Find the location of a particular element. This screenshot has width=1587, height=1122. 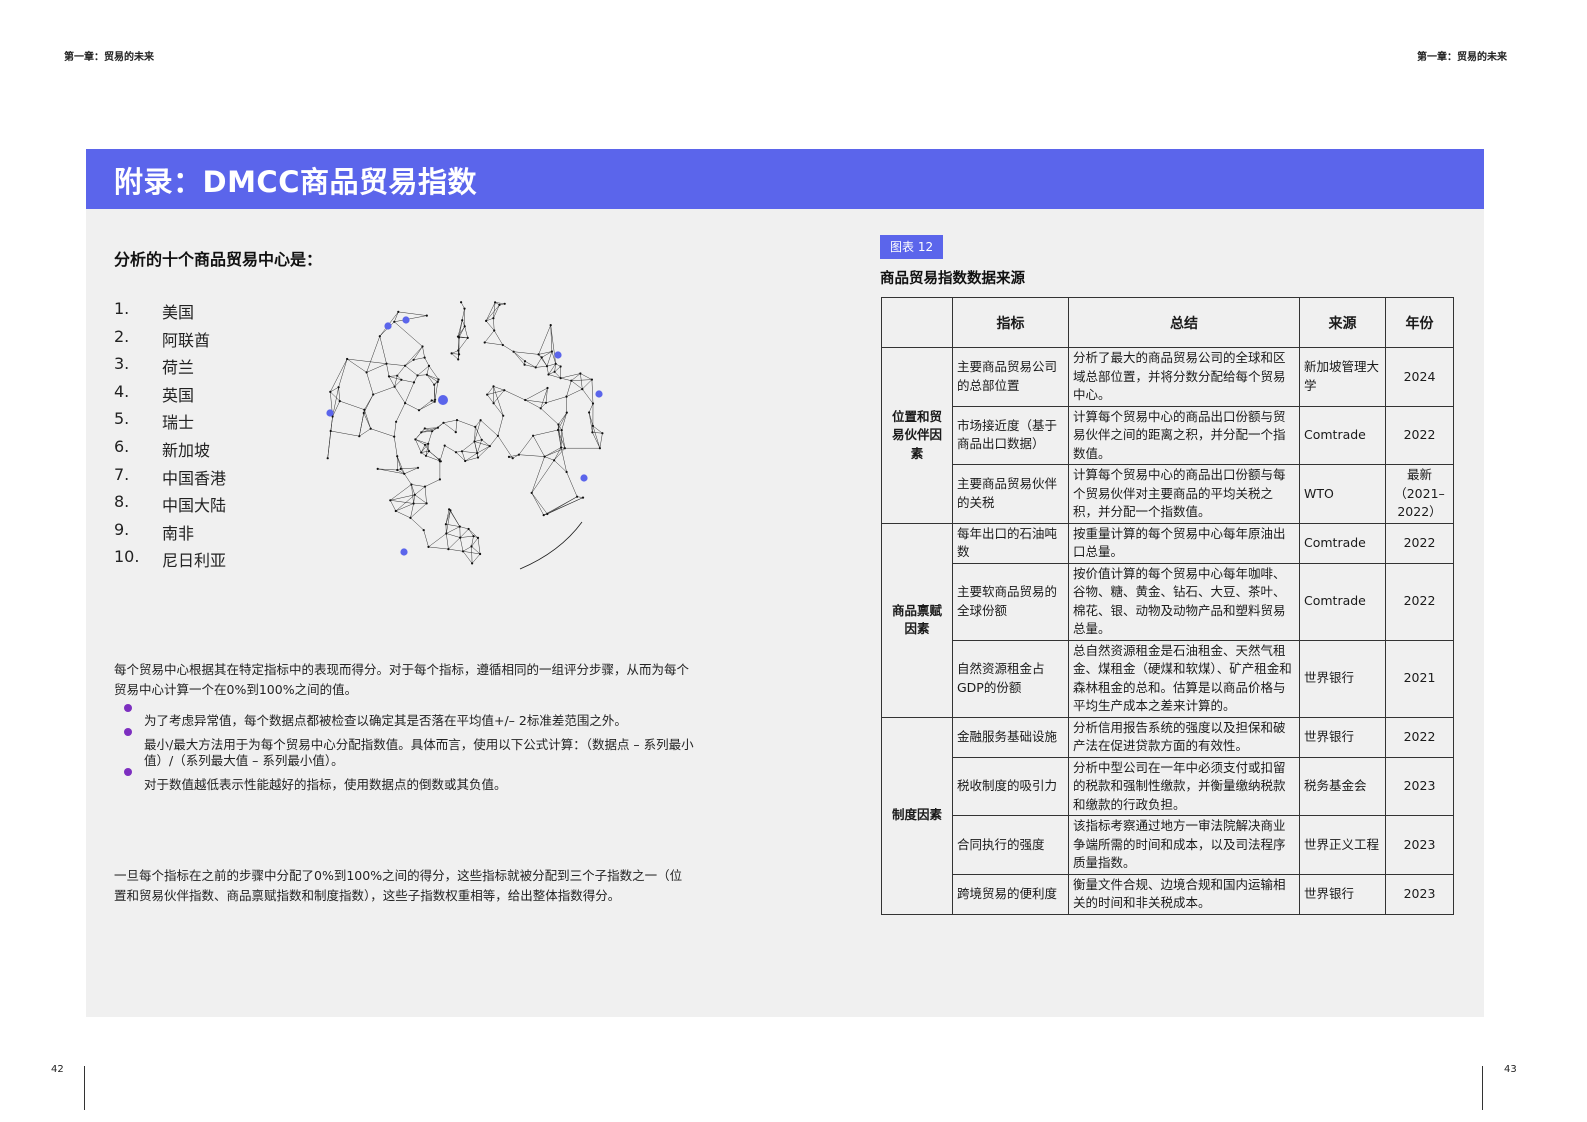

hubs-subheading: 分析的十个商品贸易中心是： is located at coordinates (218, 259).